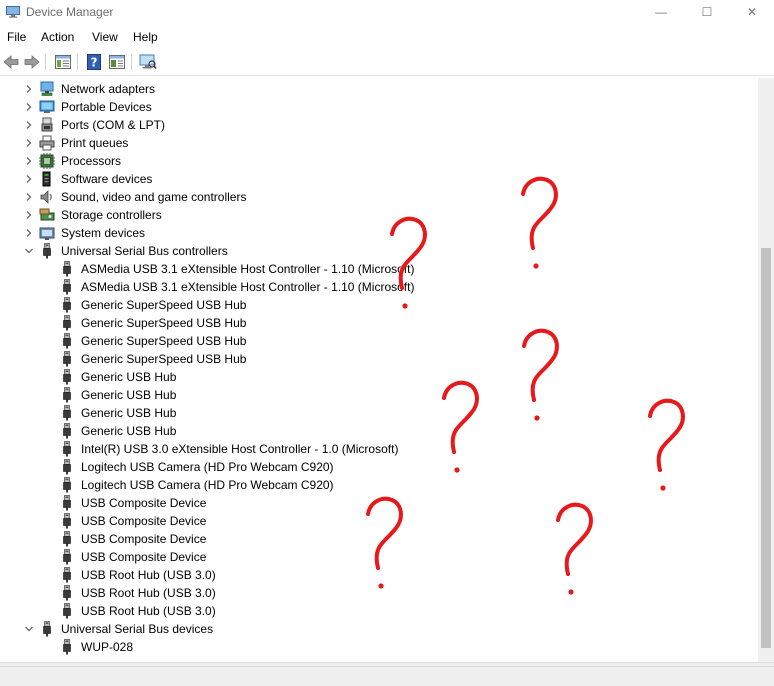 The image size is (774, 686). What do you see at coordinates (95, 143) in the screenshot?
I see `tree-item-label: Print queues` at bounding box center [95, 143].